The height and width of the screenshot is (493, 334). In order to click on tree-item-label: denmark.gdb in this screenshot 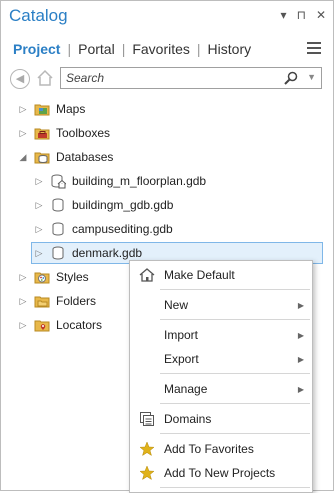, I will do `click(107, 253)`.